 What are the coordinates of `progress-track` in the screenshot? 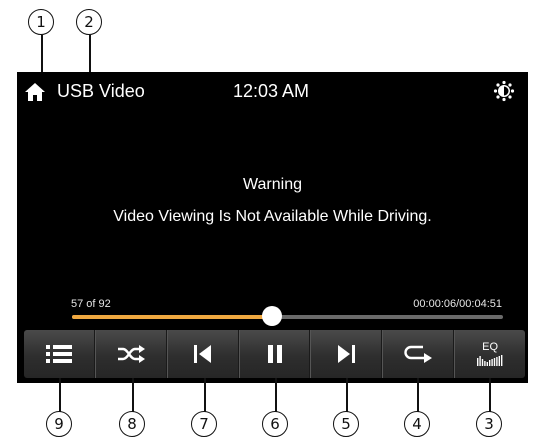 It's located at (287, 317).